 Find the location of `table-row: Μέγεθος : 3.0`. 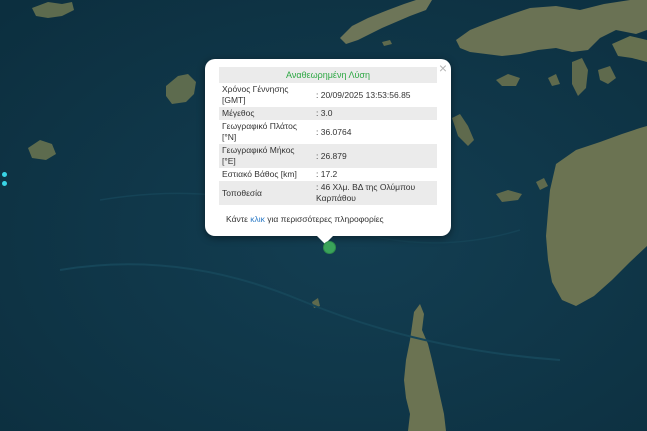

table-row: Μέγεθος : 3.0 is located at coordinates (328, 113).